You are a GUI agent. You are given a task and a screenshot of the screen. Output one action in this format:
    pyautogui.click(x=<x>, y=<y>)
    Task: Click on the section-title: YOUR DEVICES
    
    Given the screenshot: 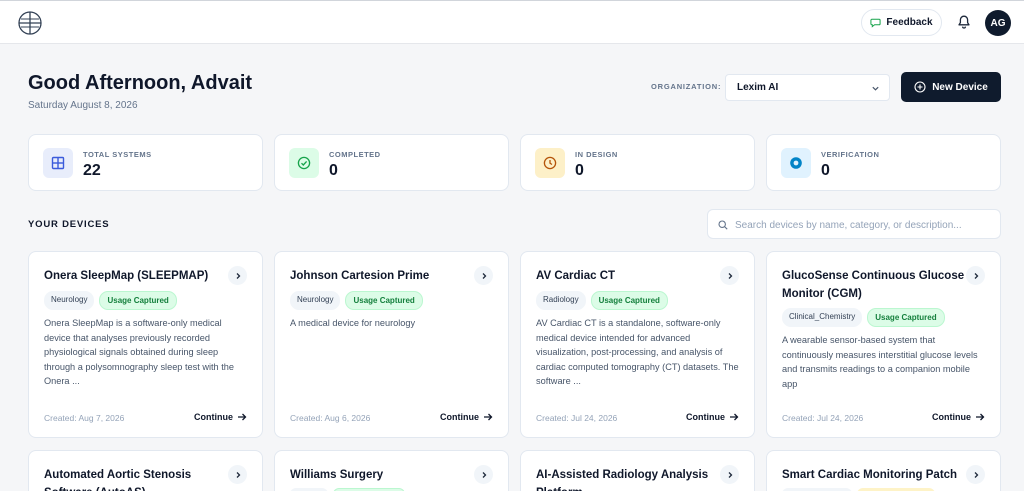 What is the action you would take?
    pyautogui.click(x=69, y=224)
    